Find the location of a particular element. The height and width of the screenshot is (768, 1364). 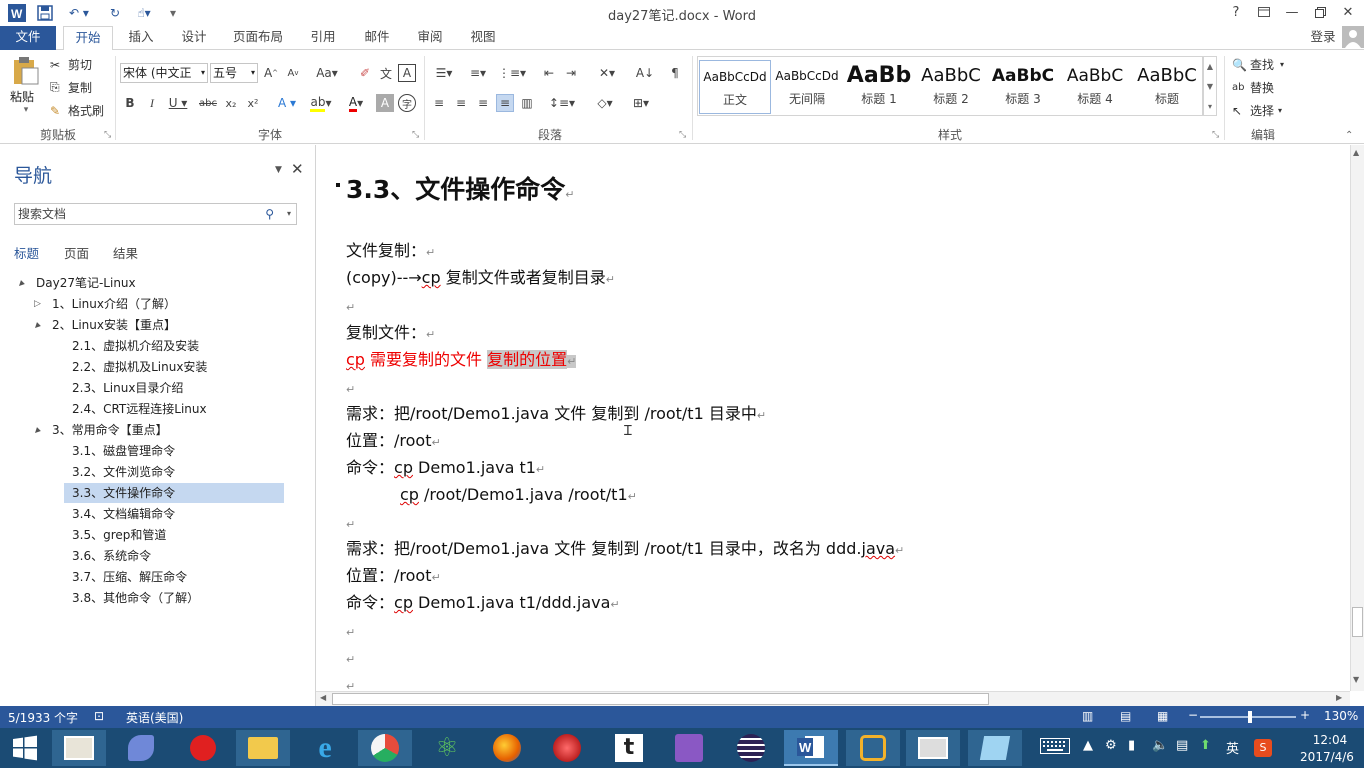

style-item: AaBbC 标题 is located at coordinates (1167, 87).